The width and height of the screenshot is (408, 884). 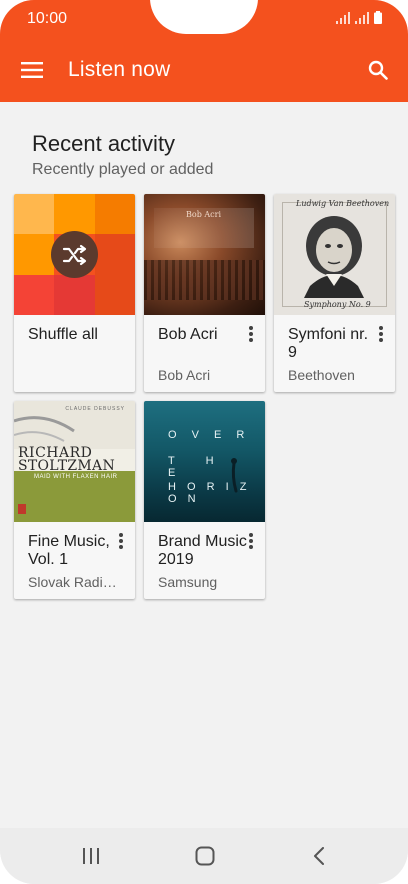 I want to click on album-art-text: Bob Acri, so click(x=203, y=214).